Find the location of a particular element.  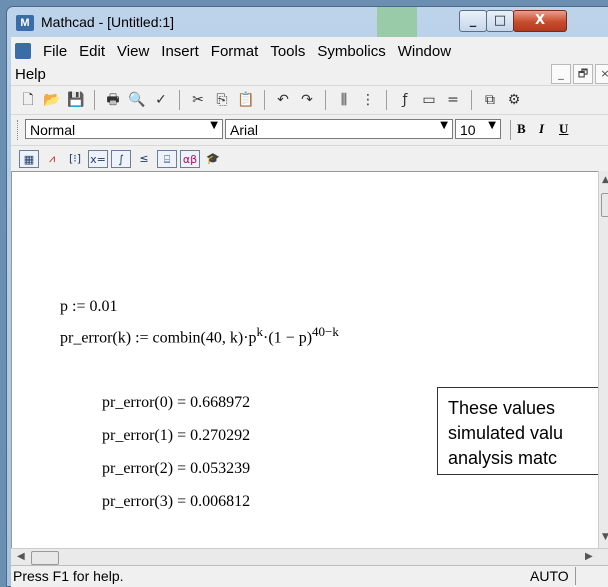

result-1: pr_error(1) = 0.270292 is located at coordinates (176, 436).